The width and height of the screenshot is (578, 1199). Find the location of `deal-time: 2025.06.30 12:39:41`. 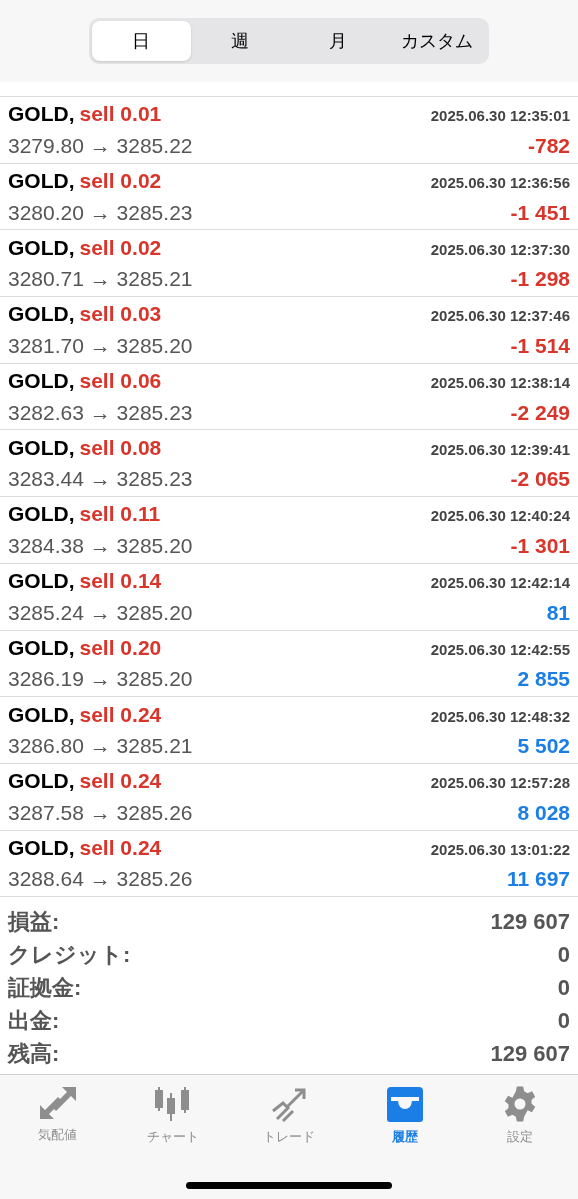

deal-time: 2025.06.30 12:39:41 is located at coordinates (500, 449).